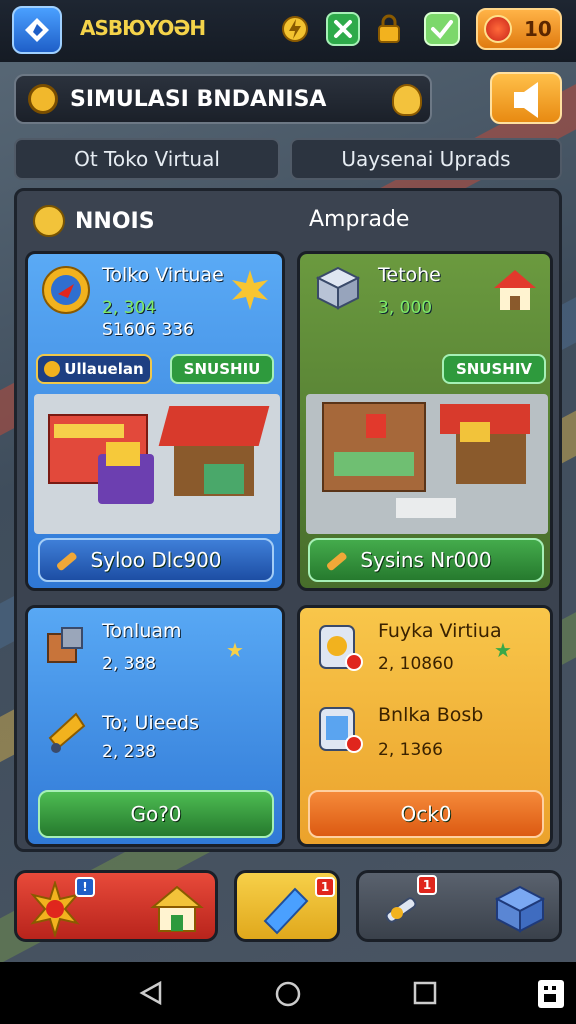  I want to click on store-tag: Ullauelan, so click(94, 369).